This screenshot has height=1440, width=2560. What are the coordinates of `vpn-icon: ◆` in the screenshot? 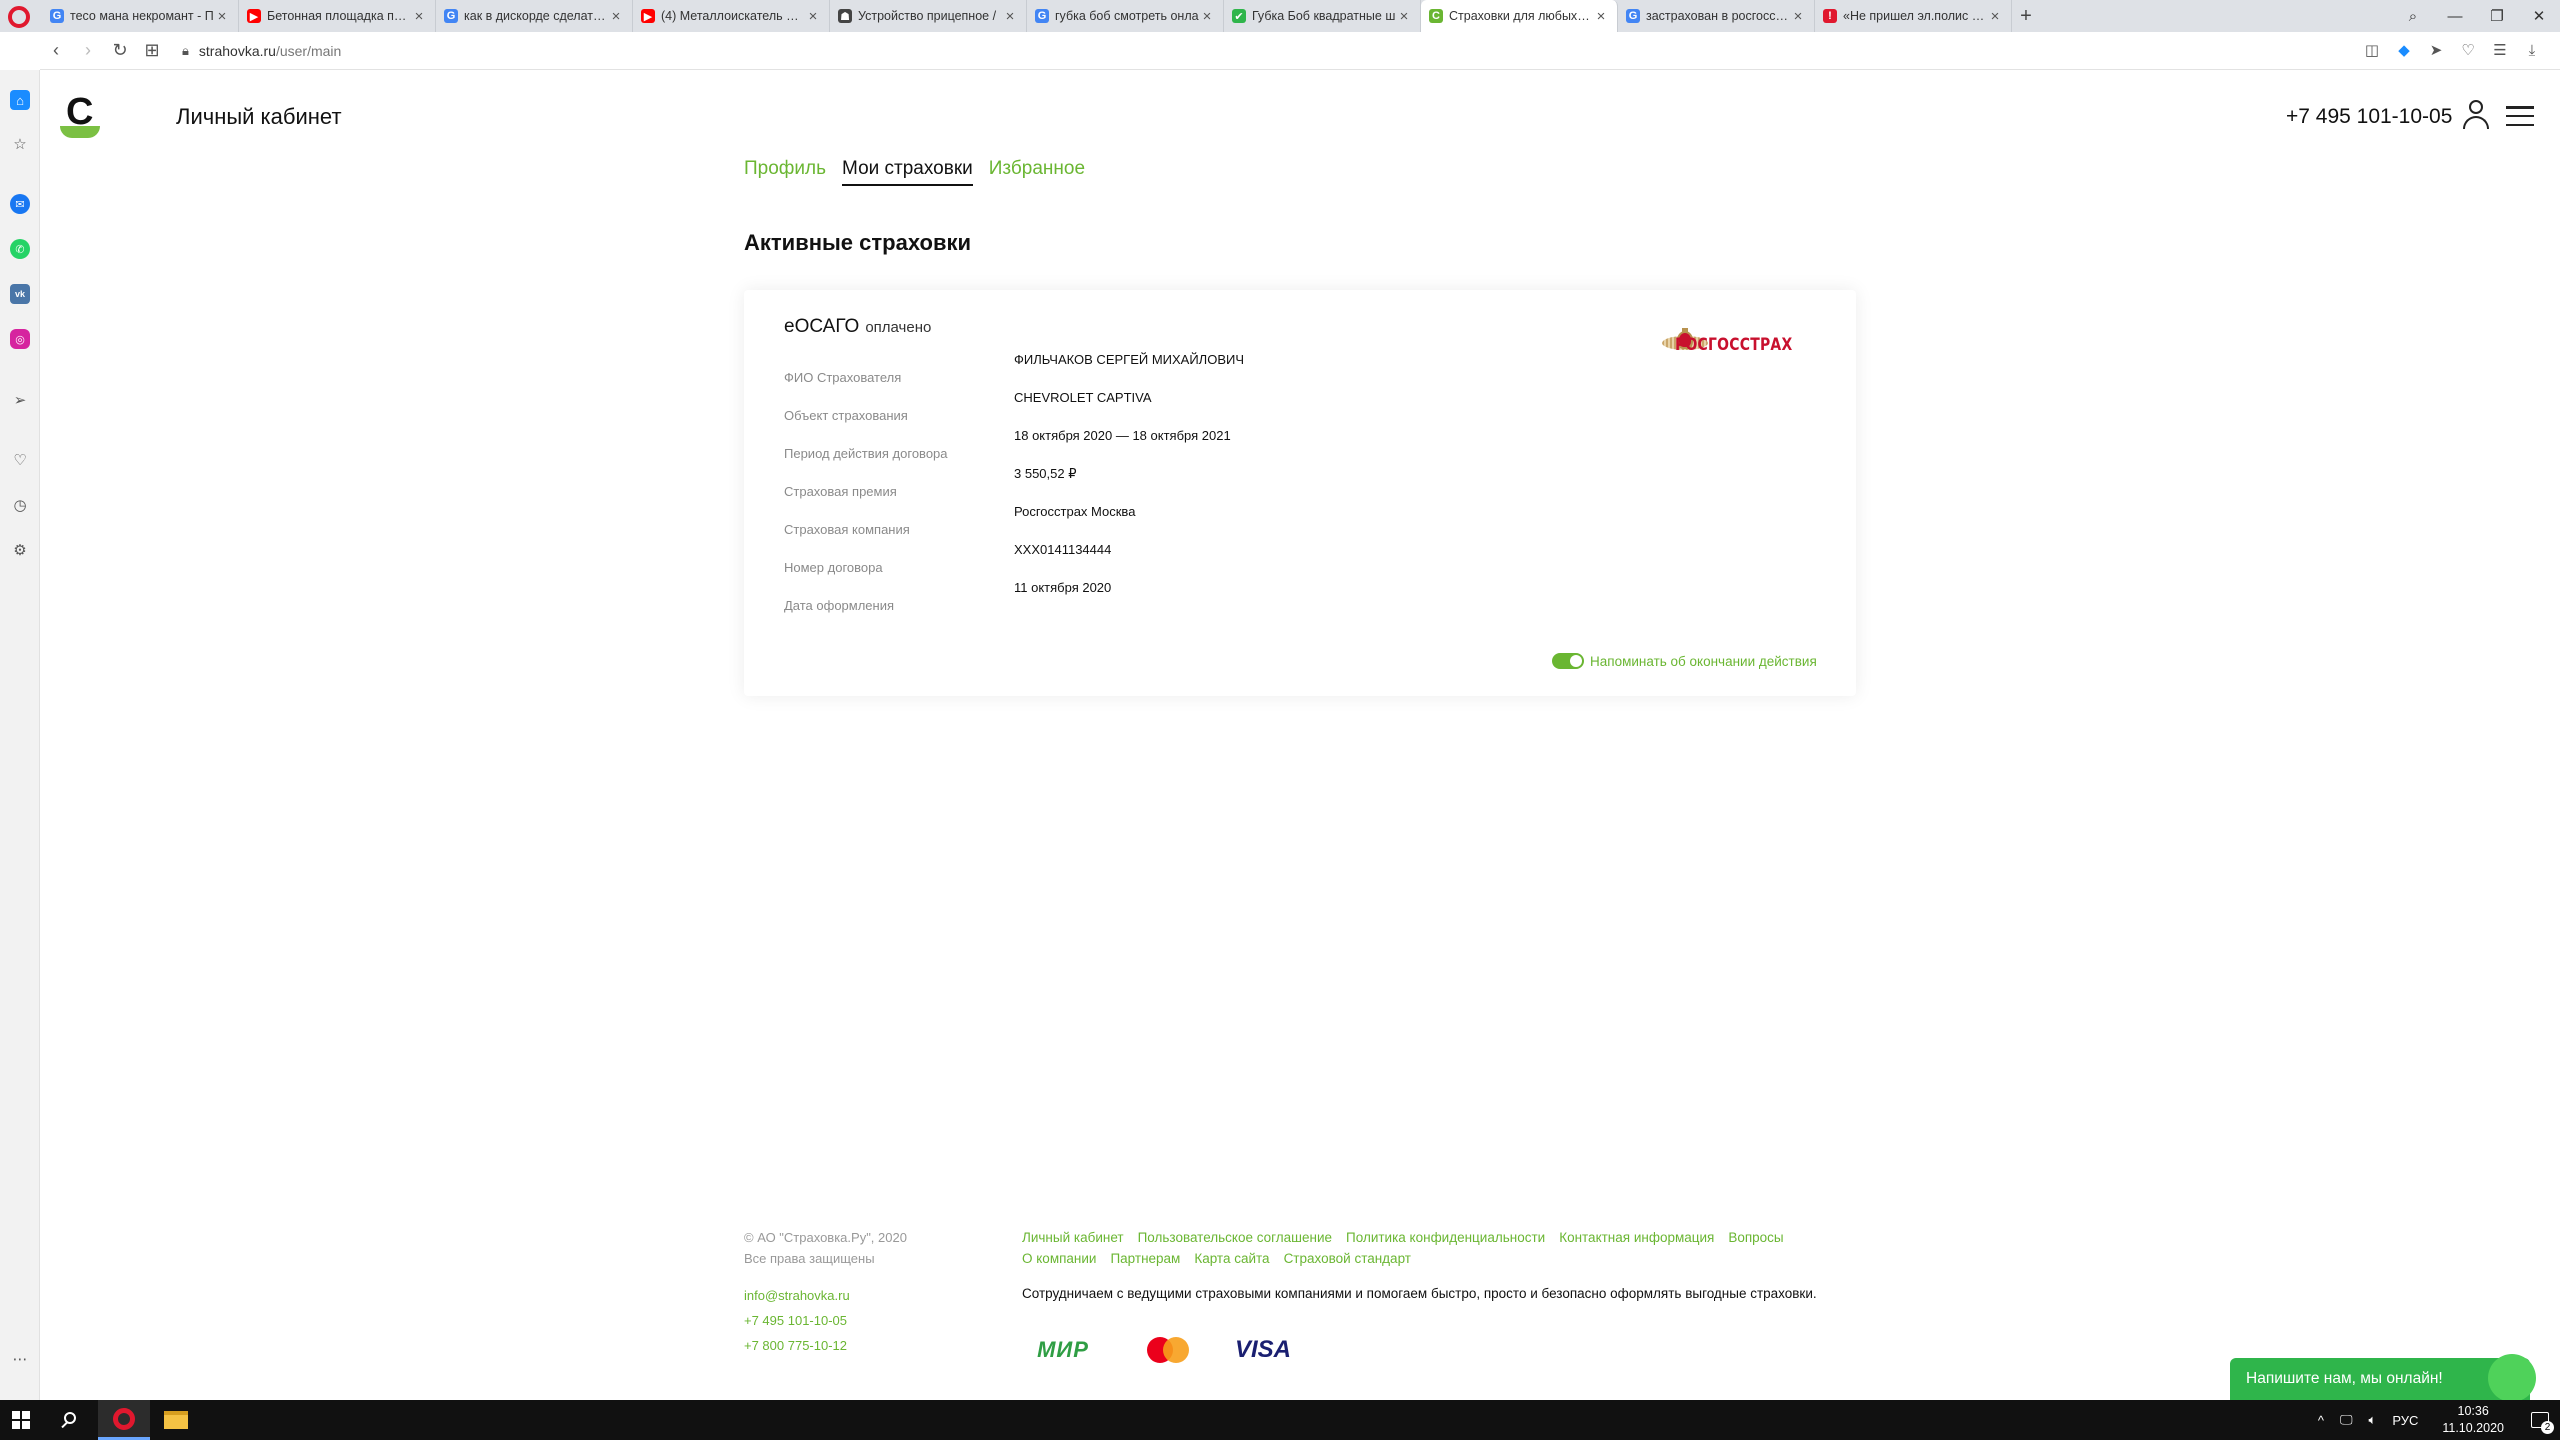 It's located at (2404, 50).